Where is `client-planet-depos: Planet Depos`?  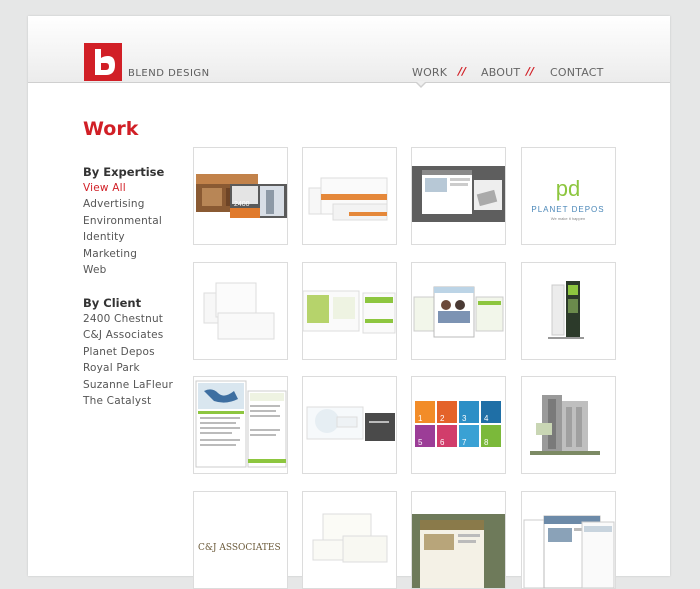
client-planet-depos: Planet Depos is located at coordinates (119, 352).